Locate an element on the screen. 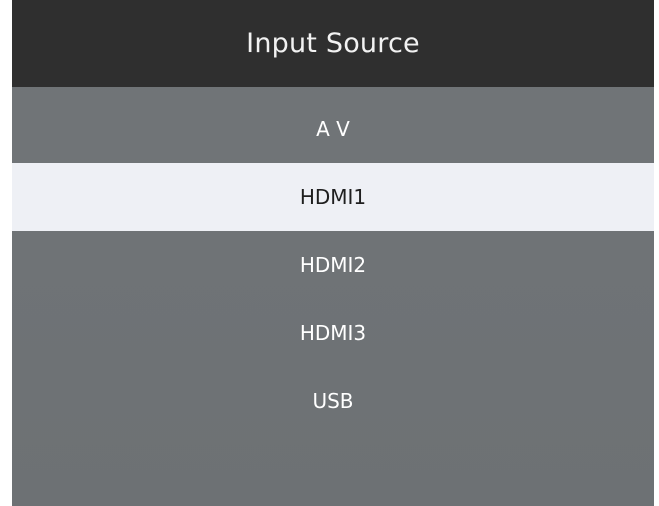 This screenshot has width=659, height=506. input-item-label: A V is located at coordinates (333, 129).